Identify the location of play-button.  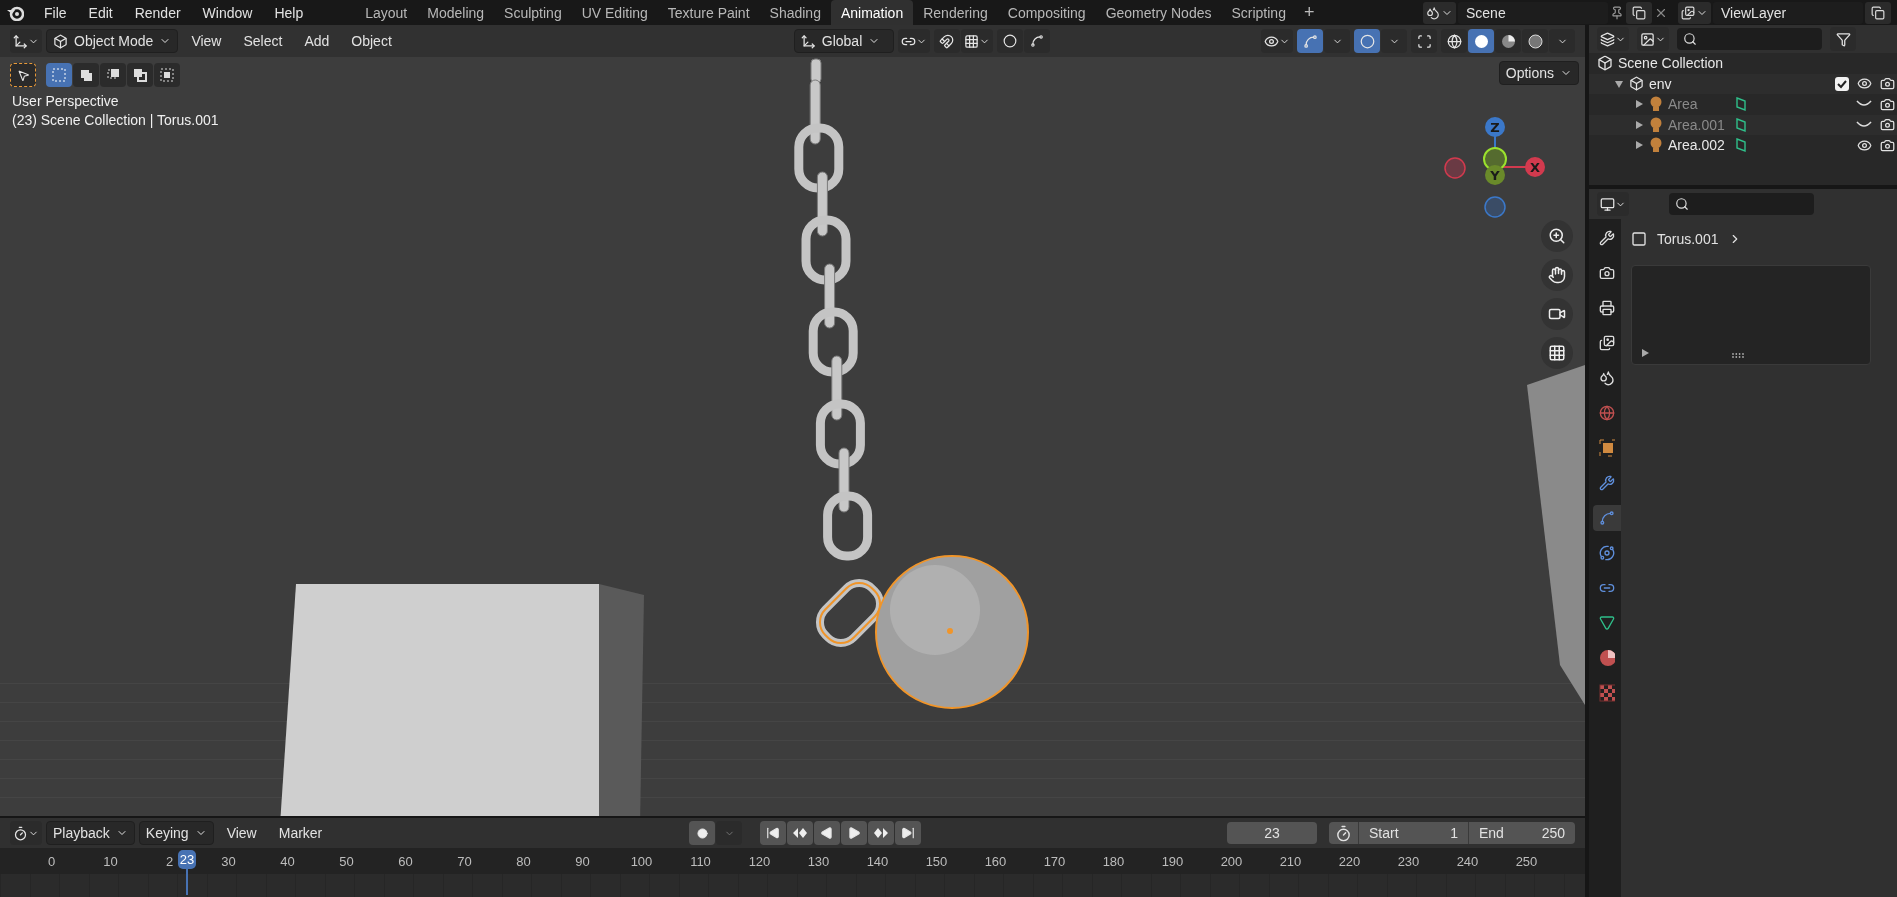
(854, 833).